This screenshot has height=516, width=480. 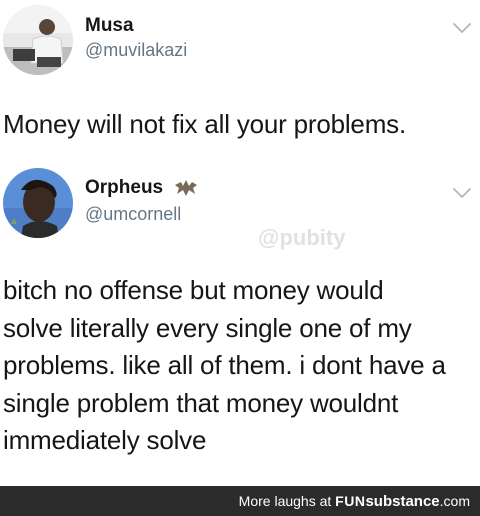 What do you see at coordinates (133, 214) in the screenshot?
I see `username-handle: @umcornell` at bounding box center [133, 214].